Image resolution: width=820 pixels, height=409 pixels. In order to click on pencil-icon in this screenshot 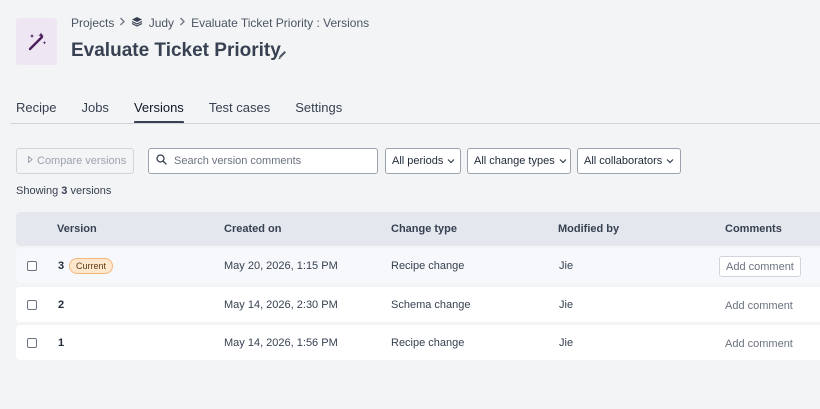, I will do `click(282, 56)`.